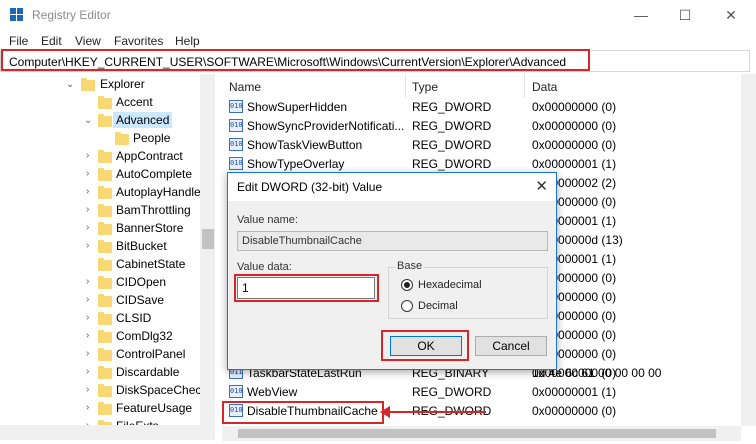 This screenshot has height=444, width=756. What do you see at coordinates (392, 241) in the screenshot?
I see `value-name-field: DisableThumbnailCache` at bounding box center [392, 241].